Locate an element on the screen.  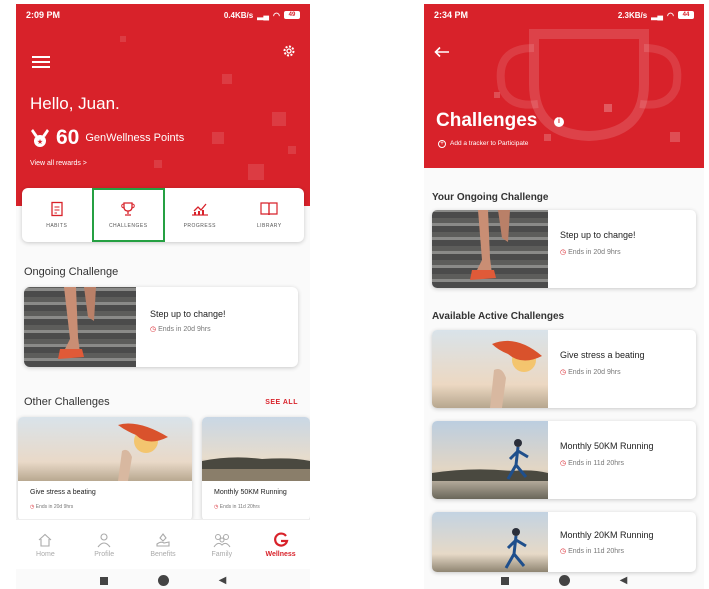
bottom-nav: Home Profile Benefits Family Wellness is located at coordinates (163, 544).